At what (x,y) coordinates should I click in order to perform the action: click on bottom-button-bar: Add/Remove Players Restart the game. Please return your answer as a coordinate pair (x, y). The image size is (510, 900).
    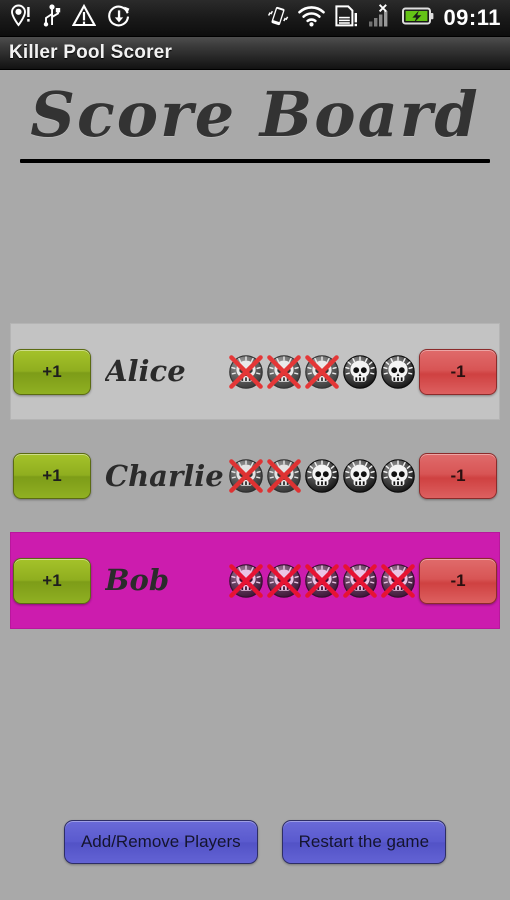
    Looking at the image, I should click on (255, 842).